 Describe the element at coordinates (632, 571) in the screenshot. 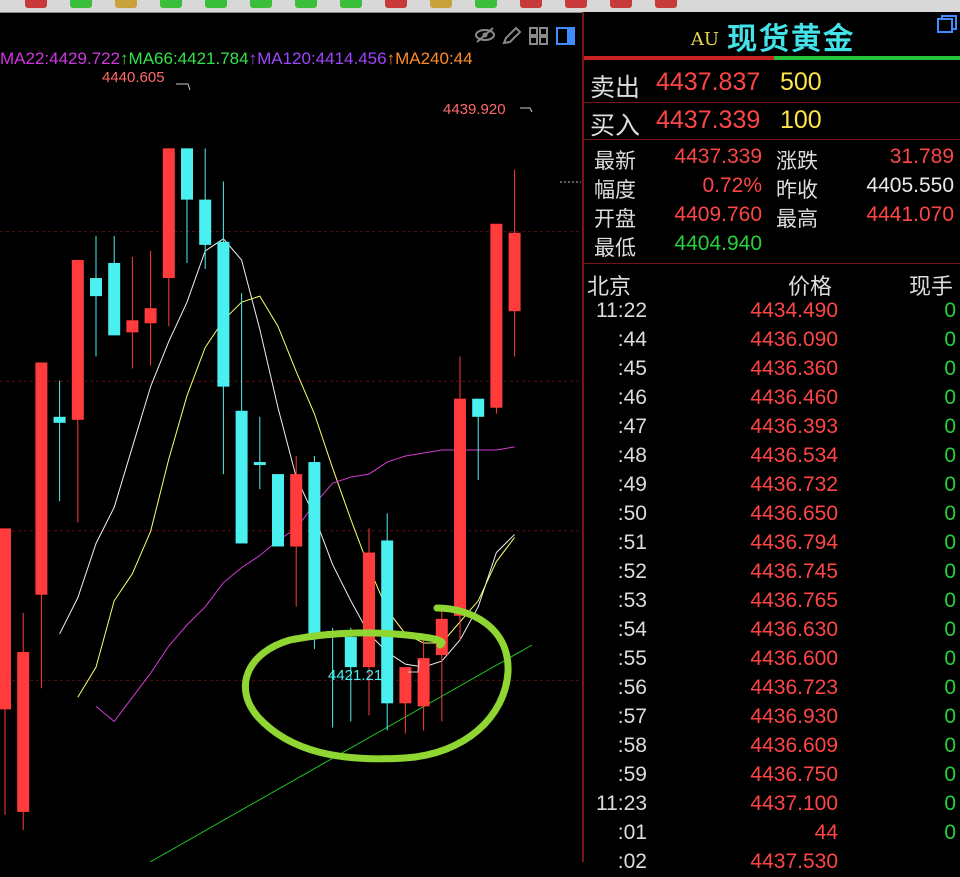

I see `tick-time: :52` at that location.